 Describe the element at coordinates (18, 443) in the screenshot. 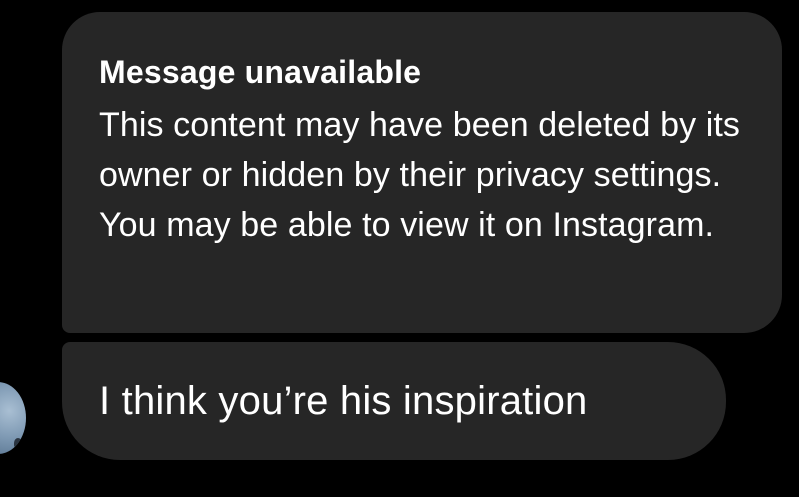

I see `avatar-photo-detail` at that location.